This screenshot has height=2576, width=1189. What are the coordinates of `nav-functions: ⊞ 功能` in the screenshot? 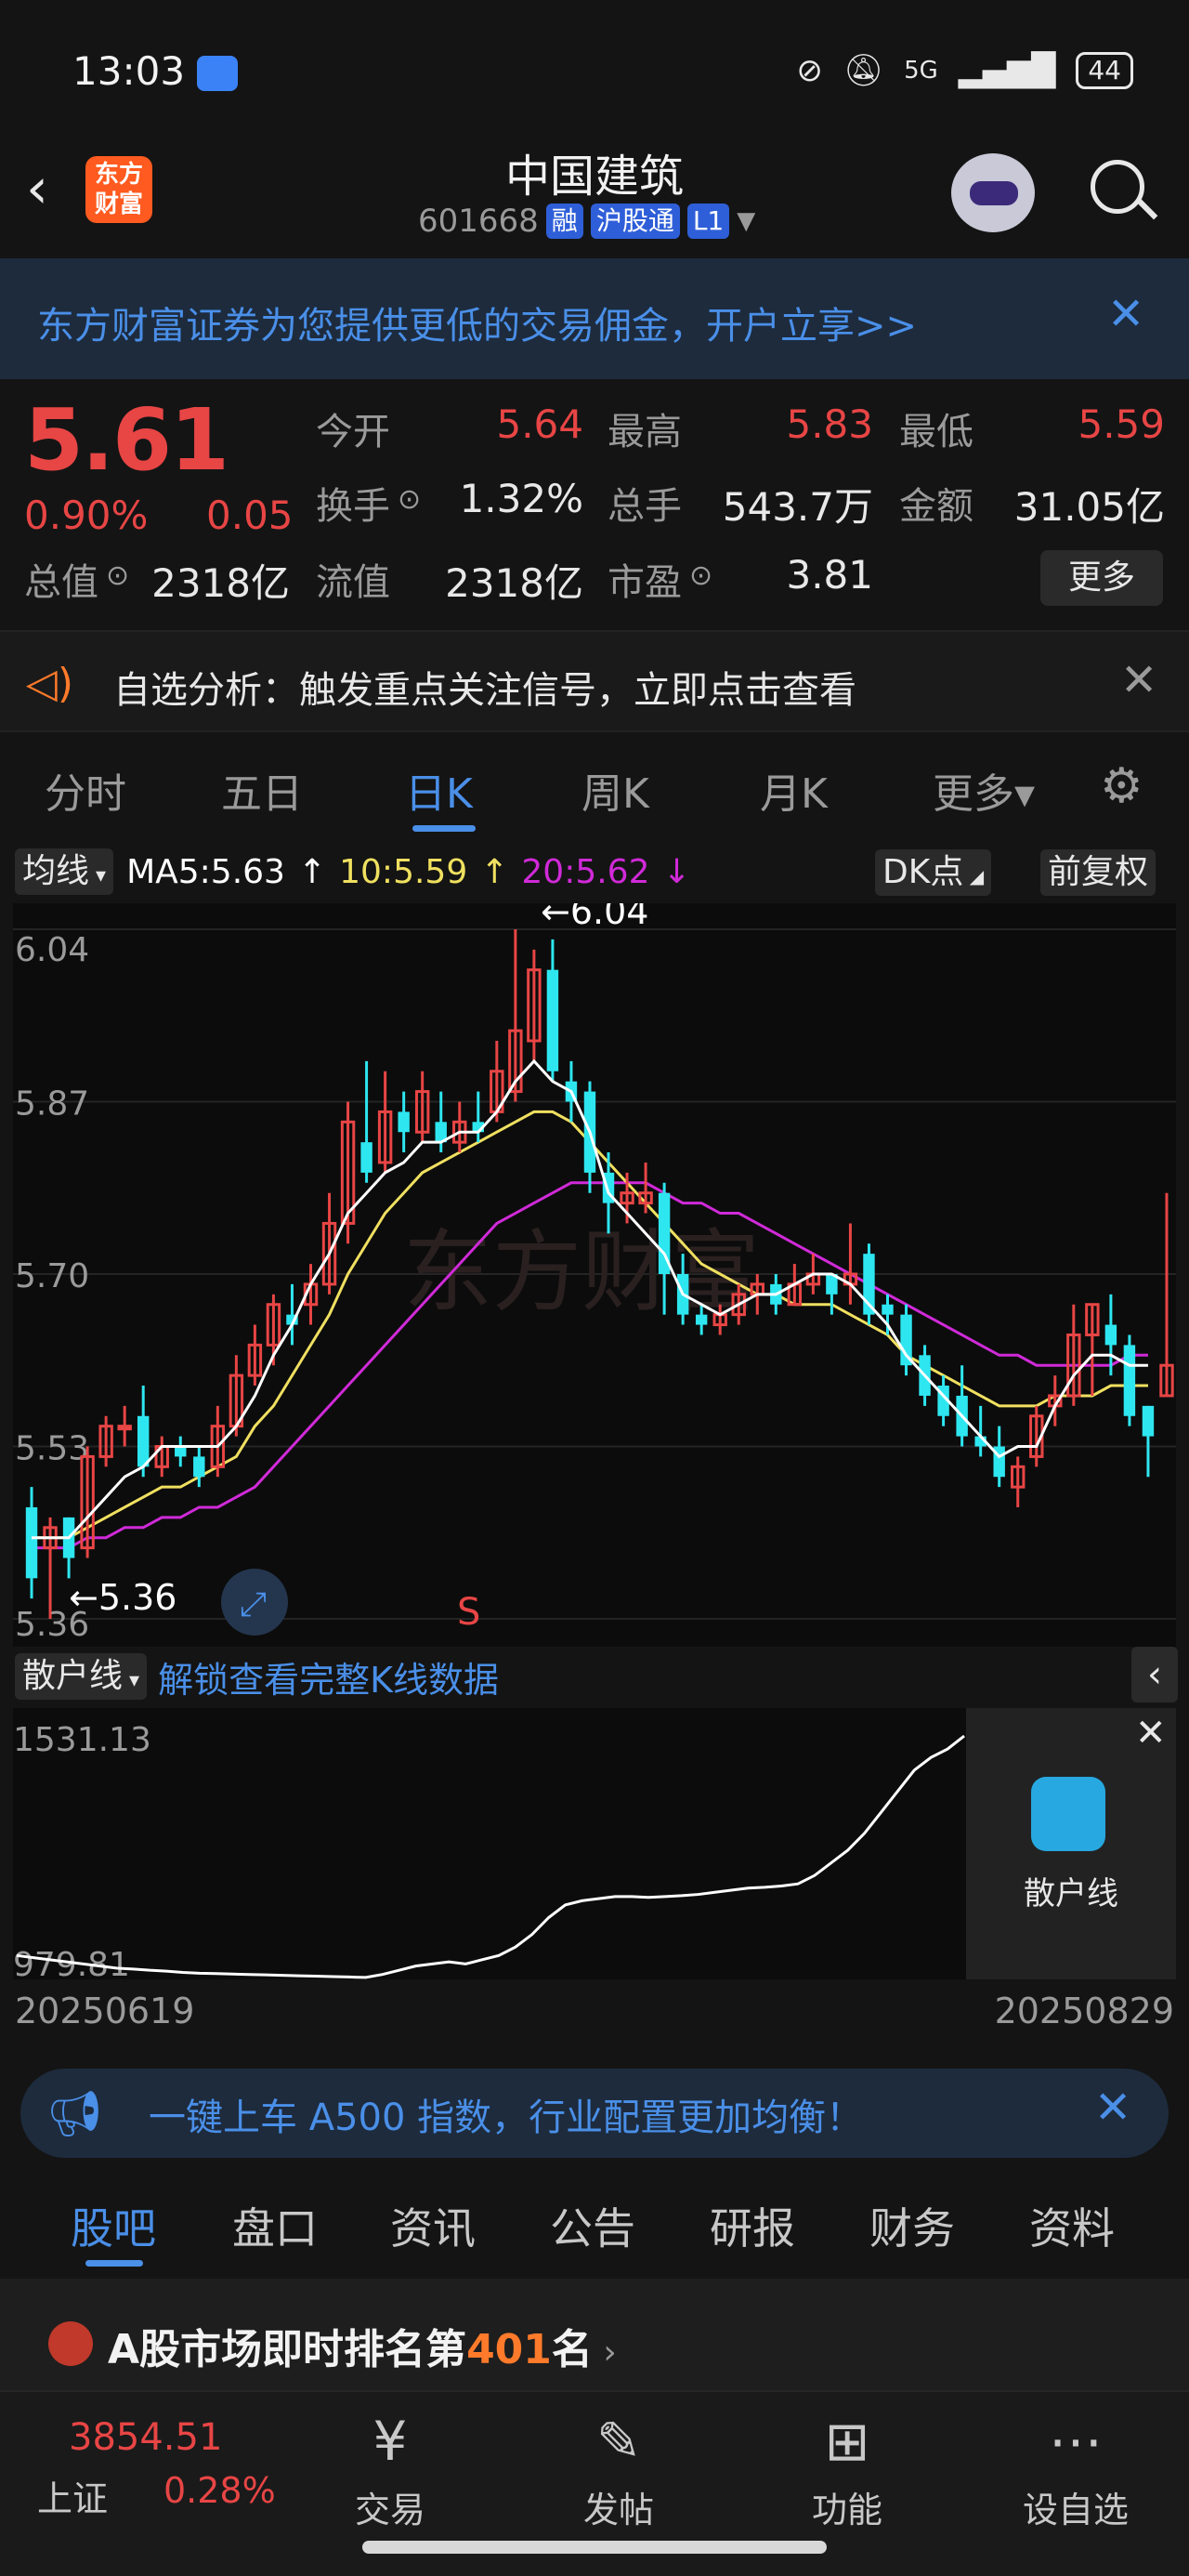 It's located at (847, 2469).